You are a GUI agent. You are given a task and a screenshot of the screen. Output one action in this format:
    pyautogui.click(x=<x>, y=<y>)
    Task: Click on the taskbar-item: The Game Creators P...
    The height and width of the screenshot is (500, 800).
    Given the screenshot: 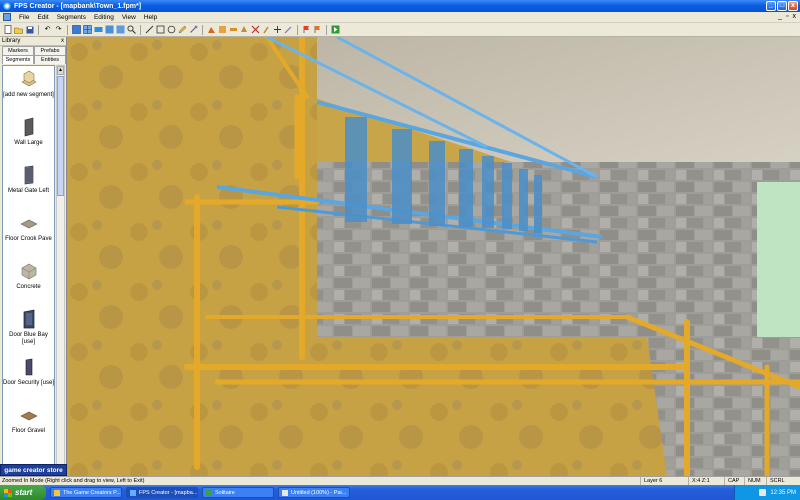 What is the action you would take?
    pyautogui.click(x=86, y=492)
    